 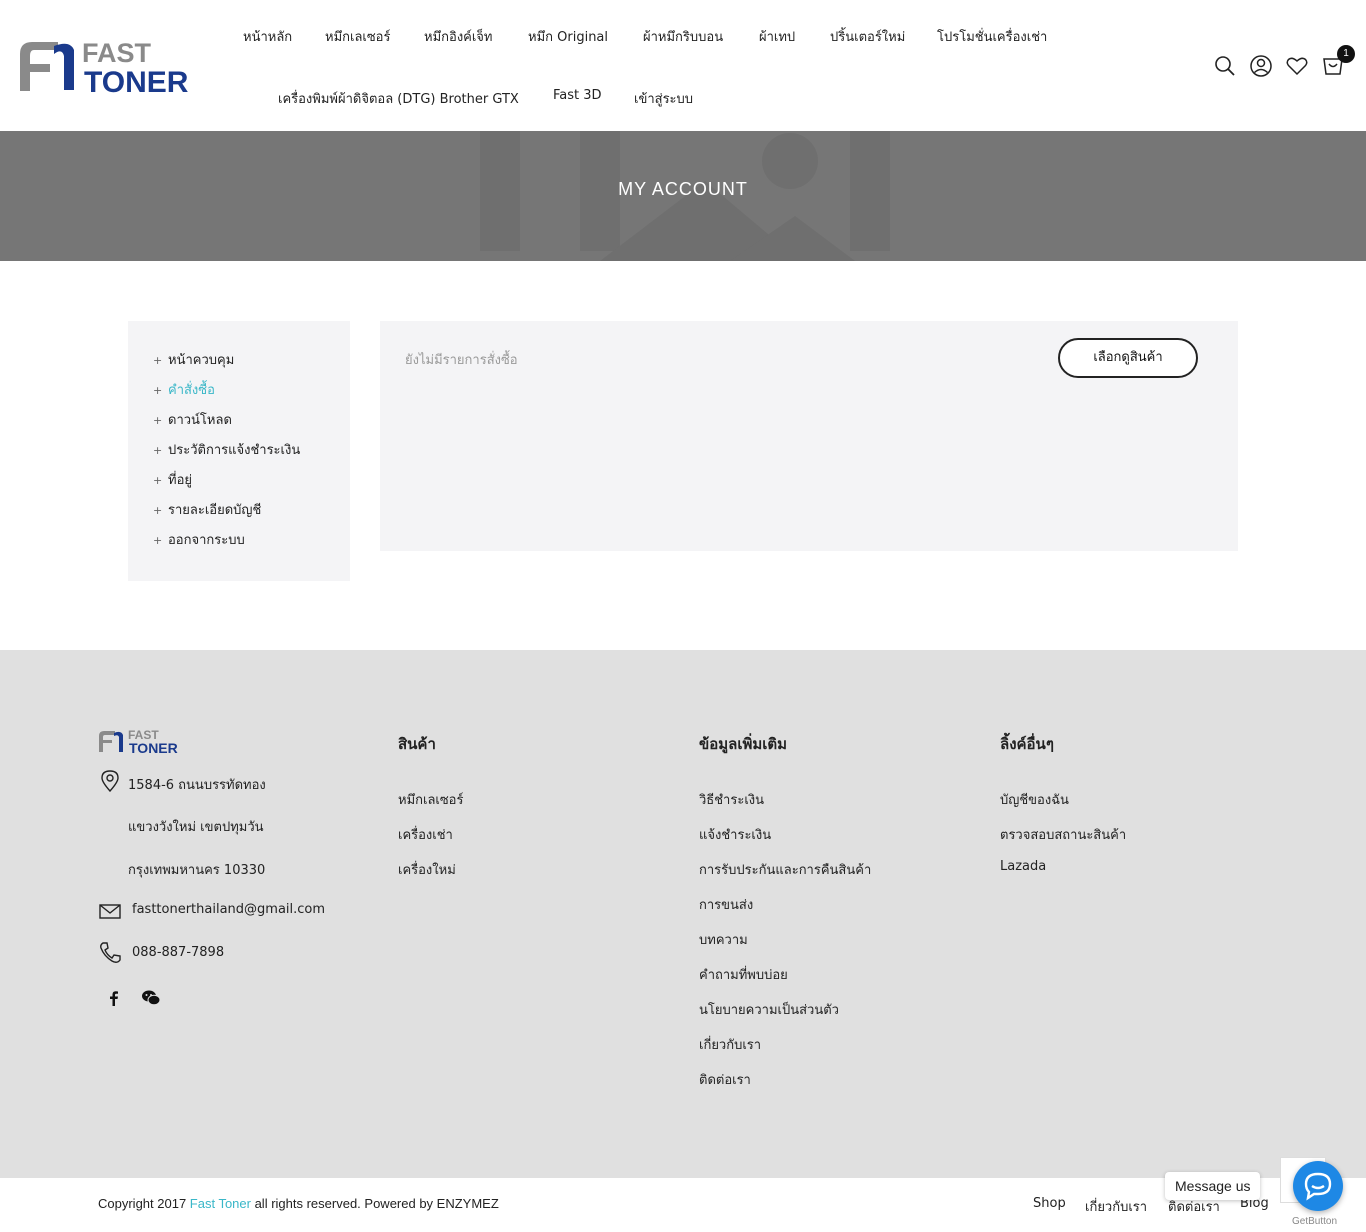 I want to click on account-nav-label: ประวัติการแจ้งชำระเงิน, so click(x=234, y=450).